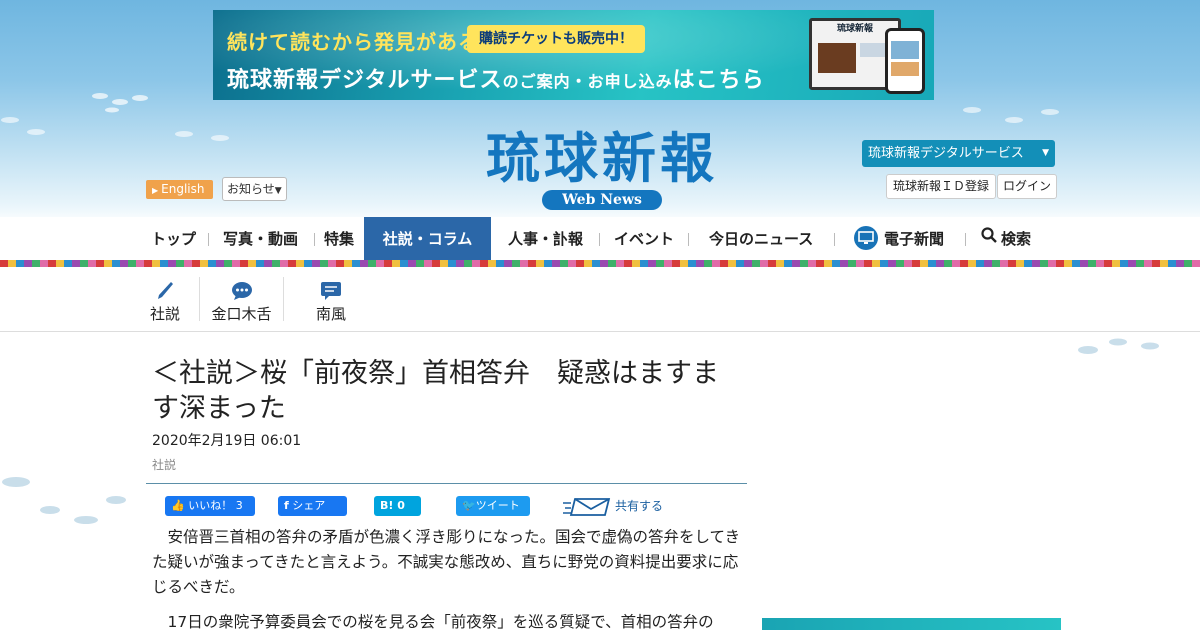 Image resolution: width=1200 pixels, height=630 pixels. What do you see at coordinates (397, 506) in the screenshot?
I see `hatena-bookmark-button: B! 0` at bounding box center [397, 506].